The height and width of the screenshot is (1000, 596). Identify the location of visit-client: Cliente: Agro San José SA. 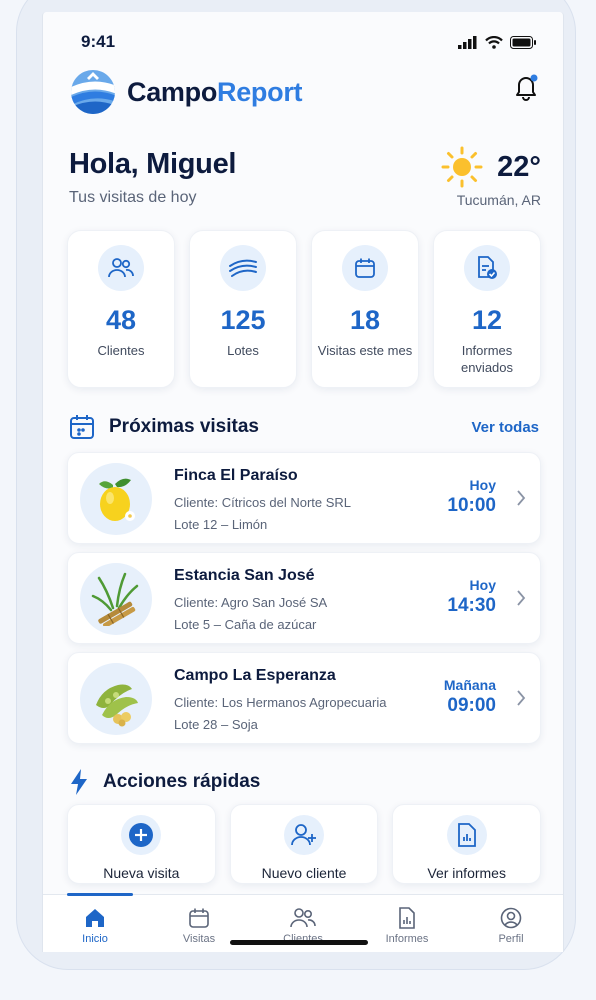
(251, 602).